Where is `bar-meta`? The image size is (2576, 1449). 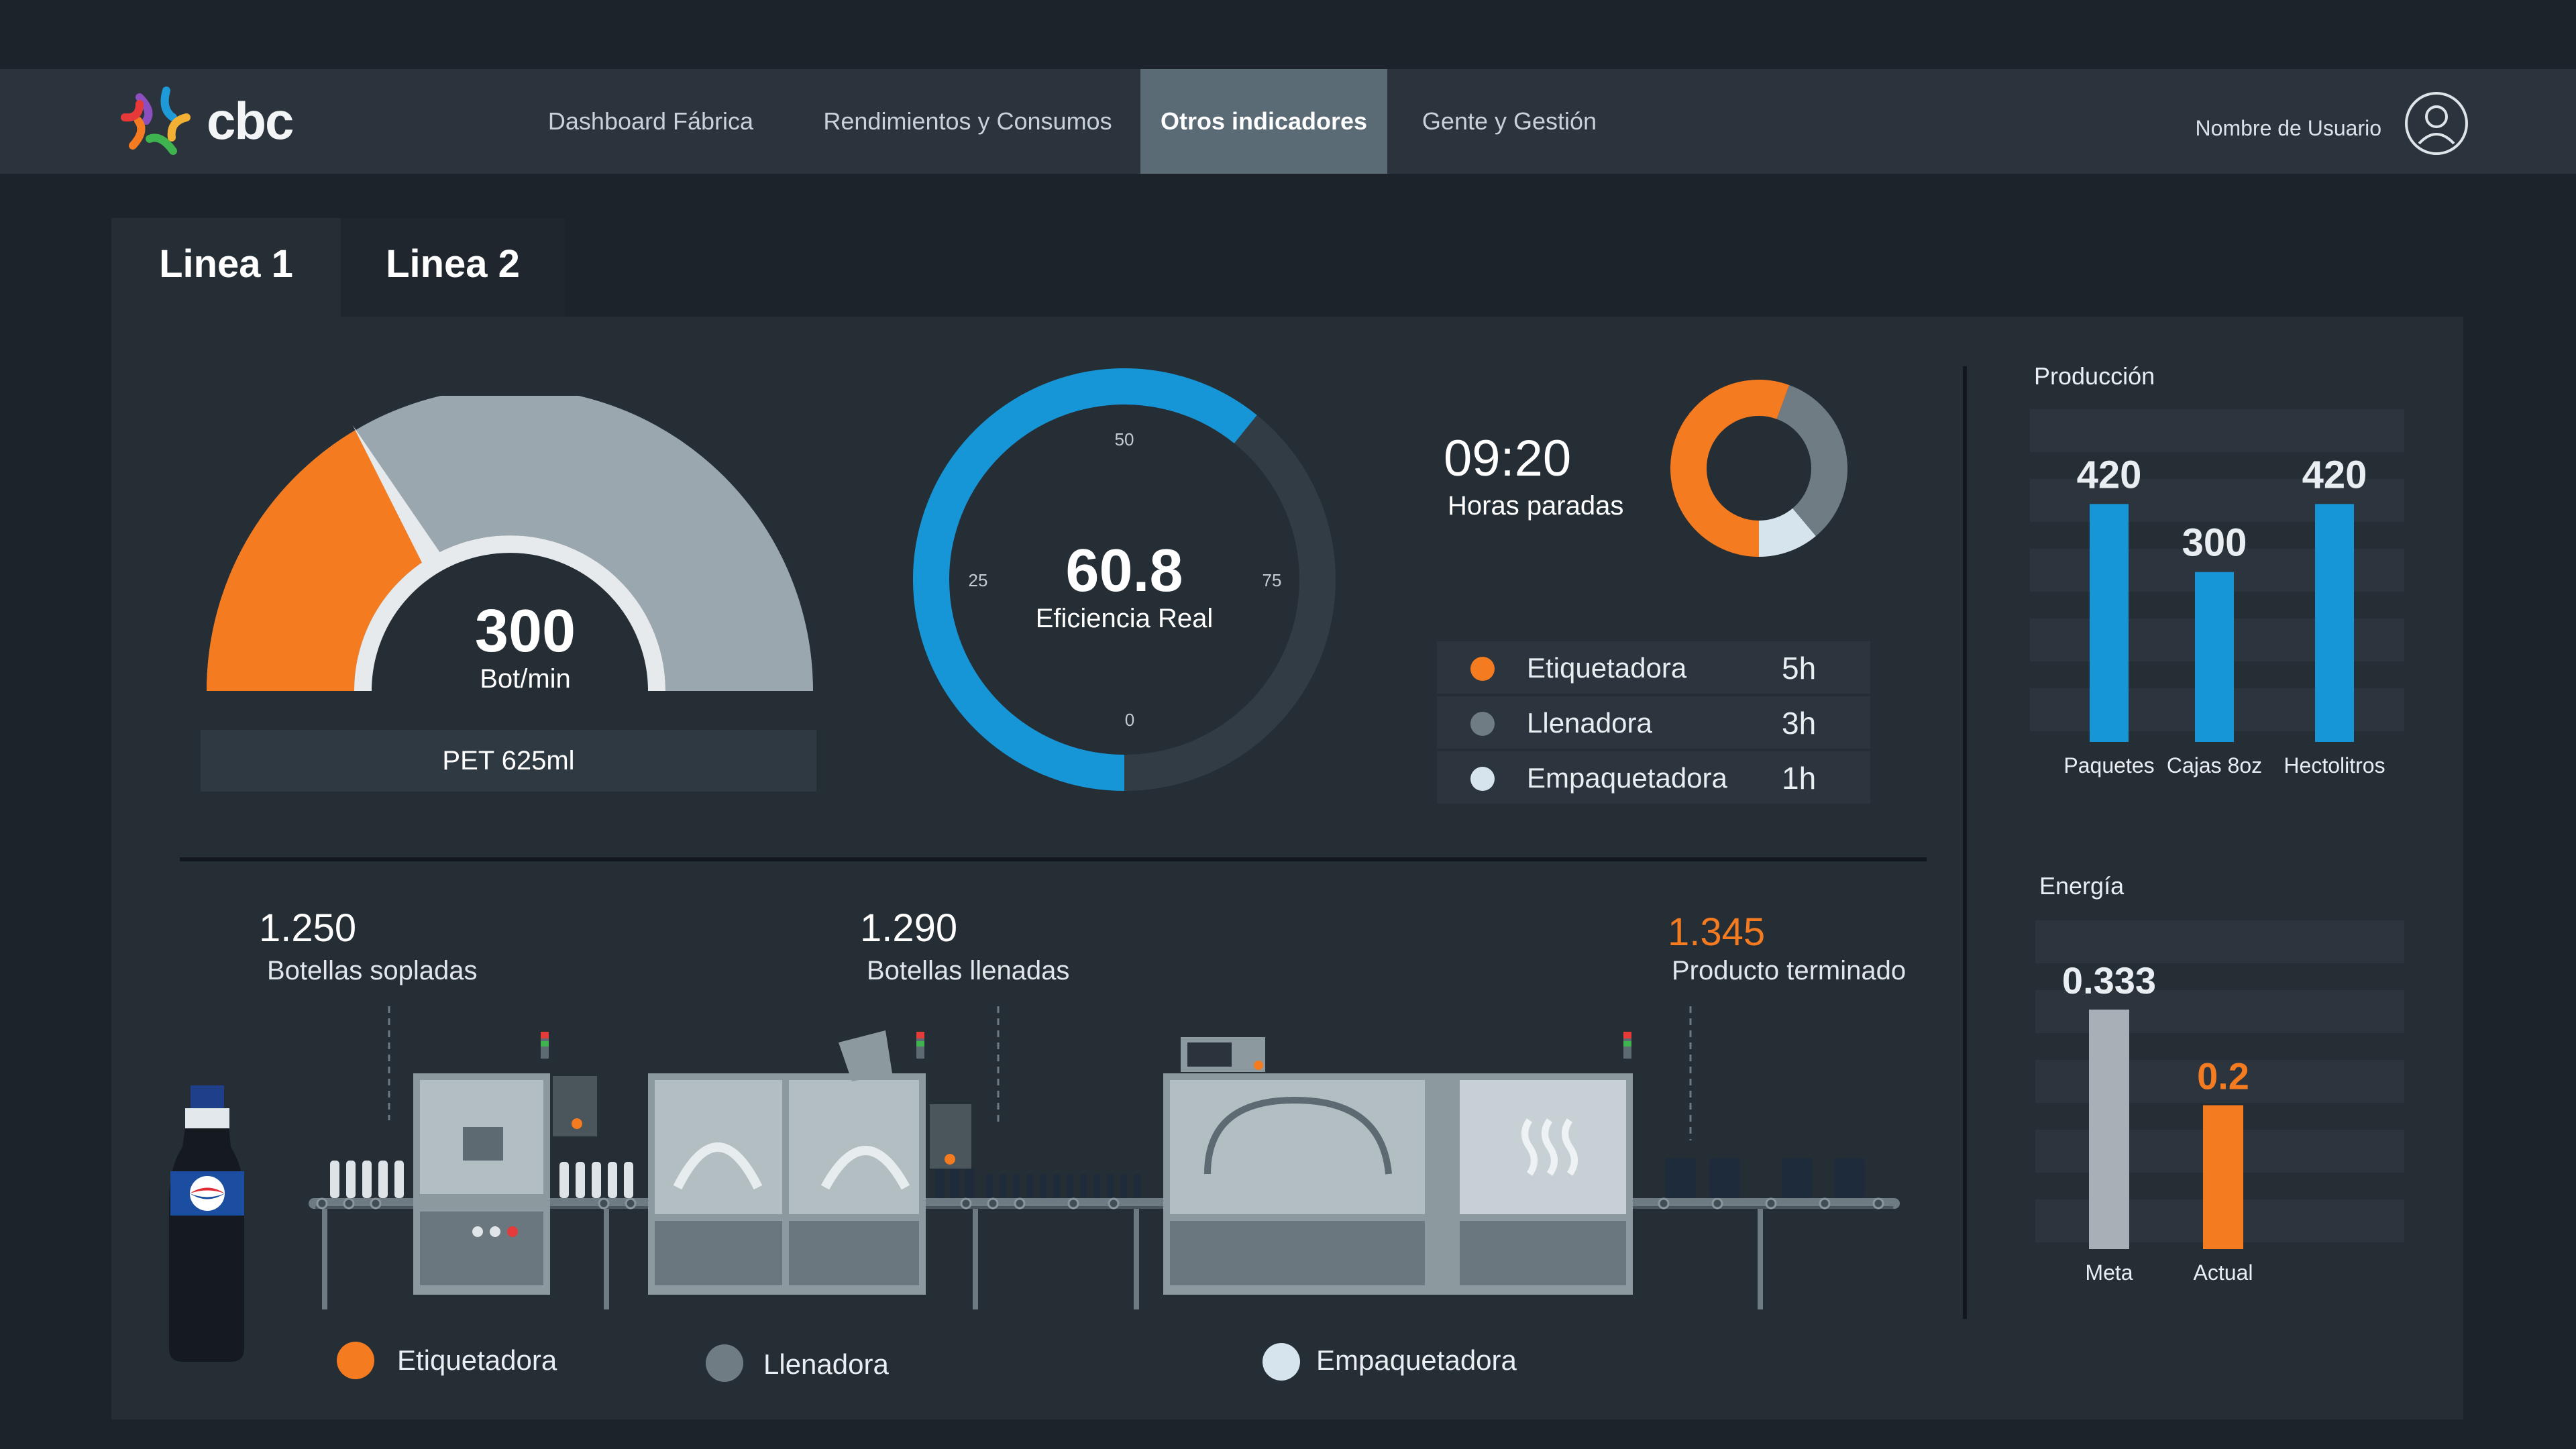 bar-meta is located at coordinates (2109, 1129).